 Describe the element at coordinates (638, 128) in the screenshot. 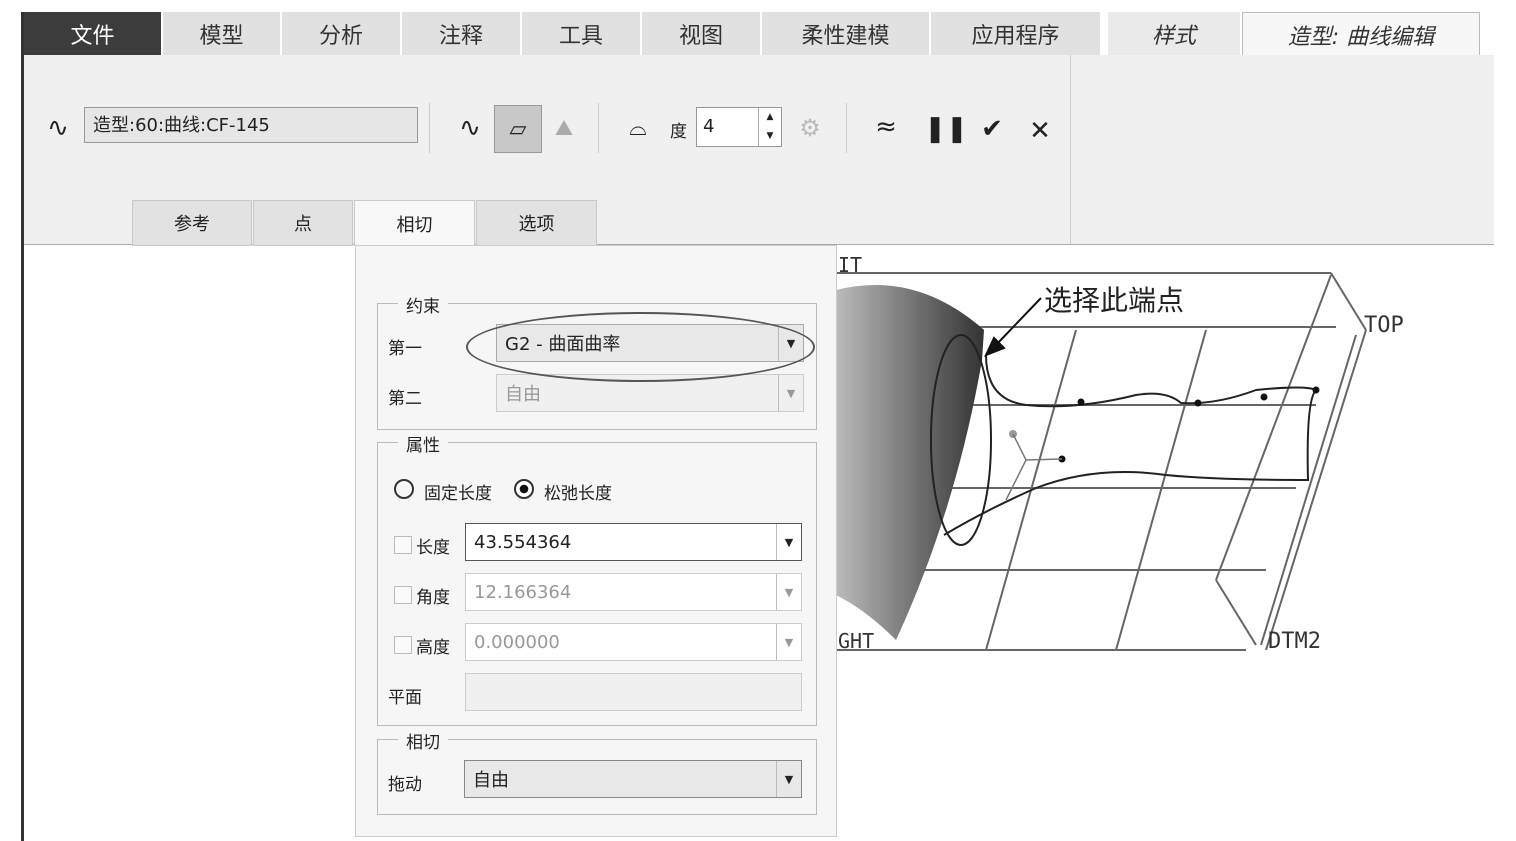

I see `control-polygon-icon: ⌓` at that location.